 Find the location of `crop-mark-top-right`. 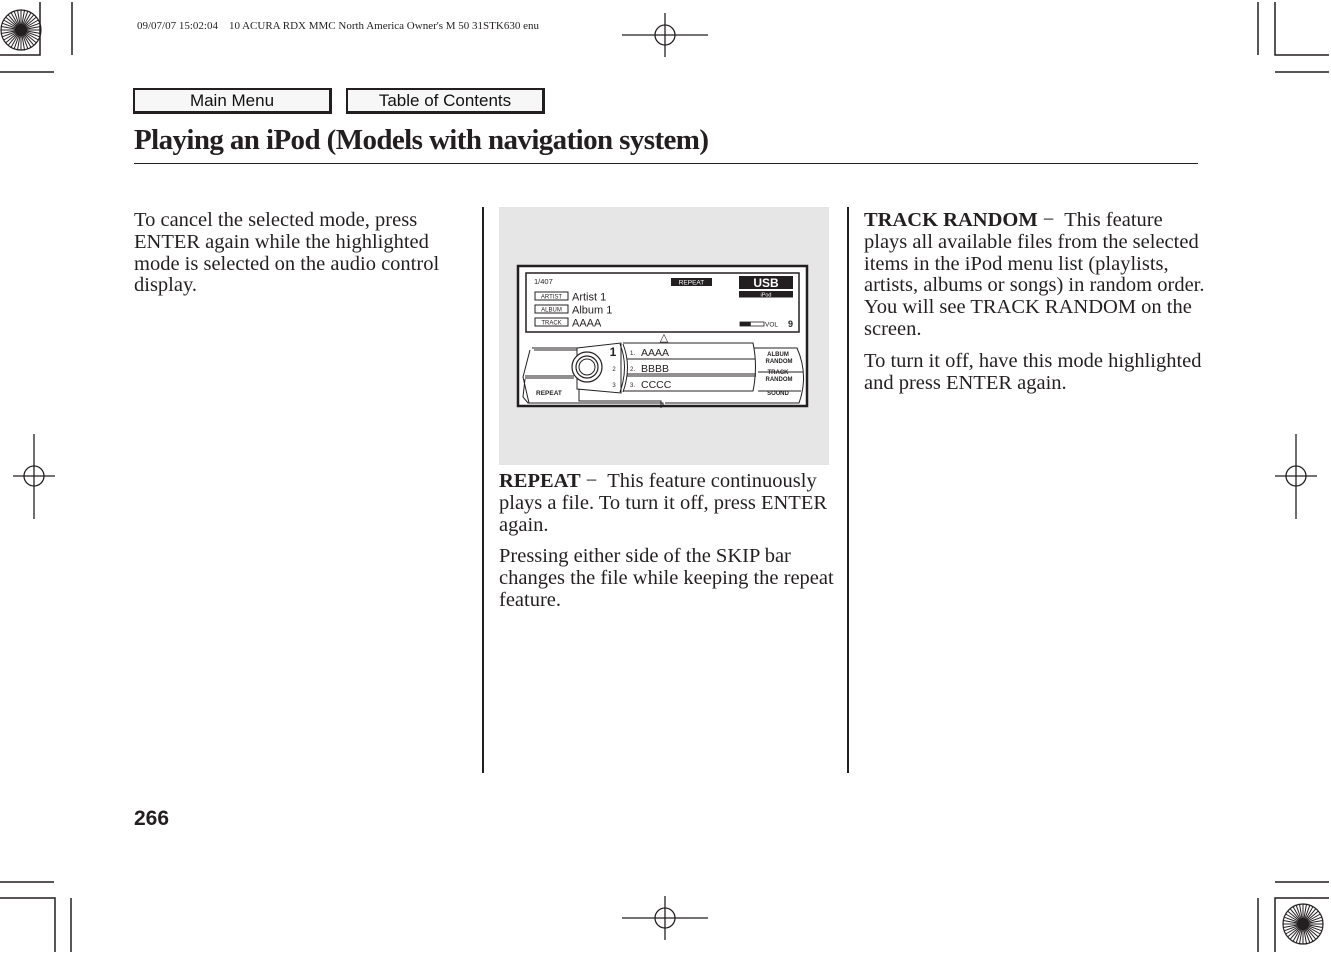

crop-mark-top-right is located at coordinates (1293, 37).